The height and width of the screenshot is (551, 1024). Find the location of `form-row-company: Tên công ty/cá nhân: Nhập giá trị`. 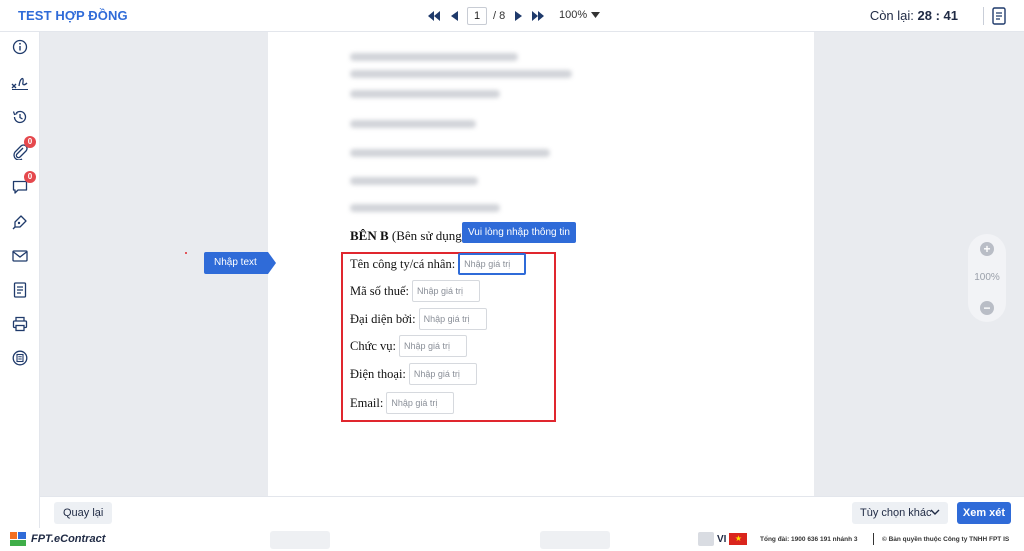

form-row-company: Tên công ty/cá nhân: Nhập giá trị is located at coordinates (438, 264).